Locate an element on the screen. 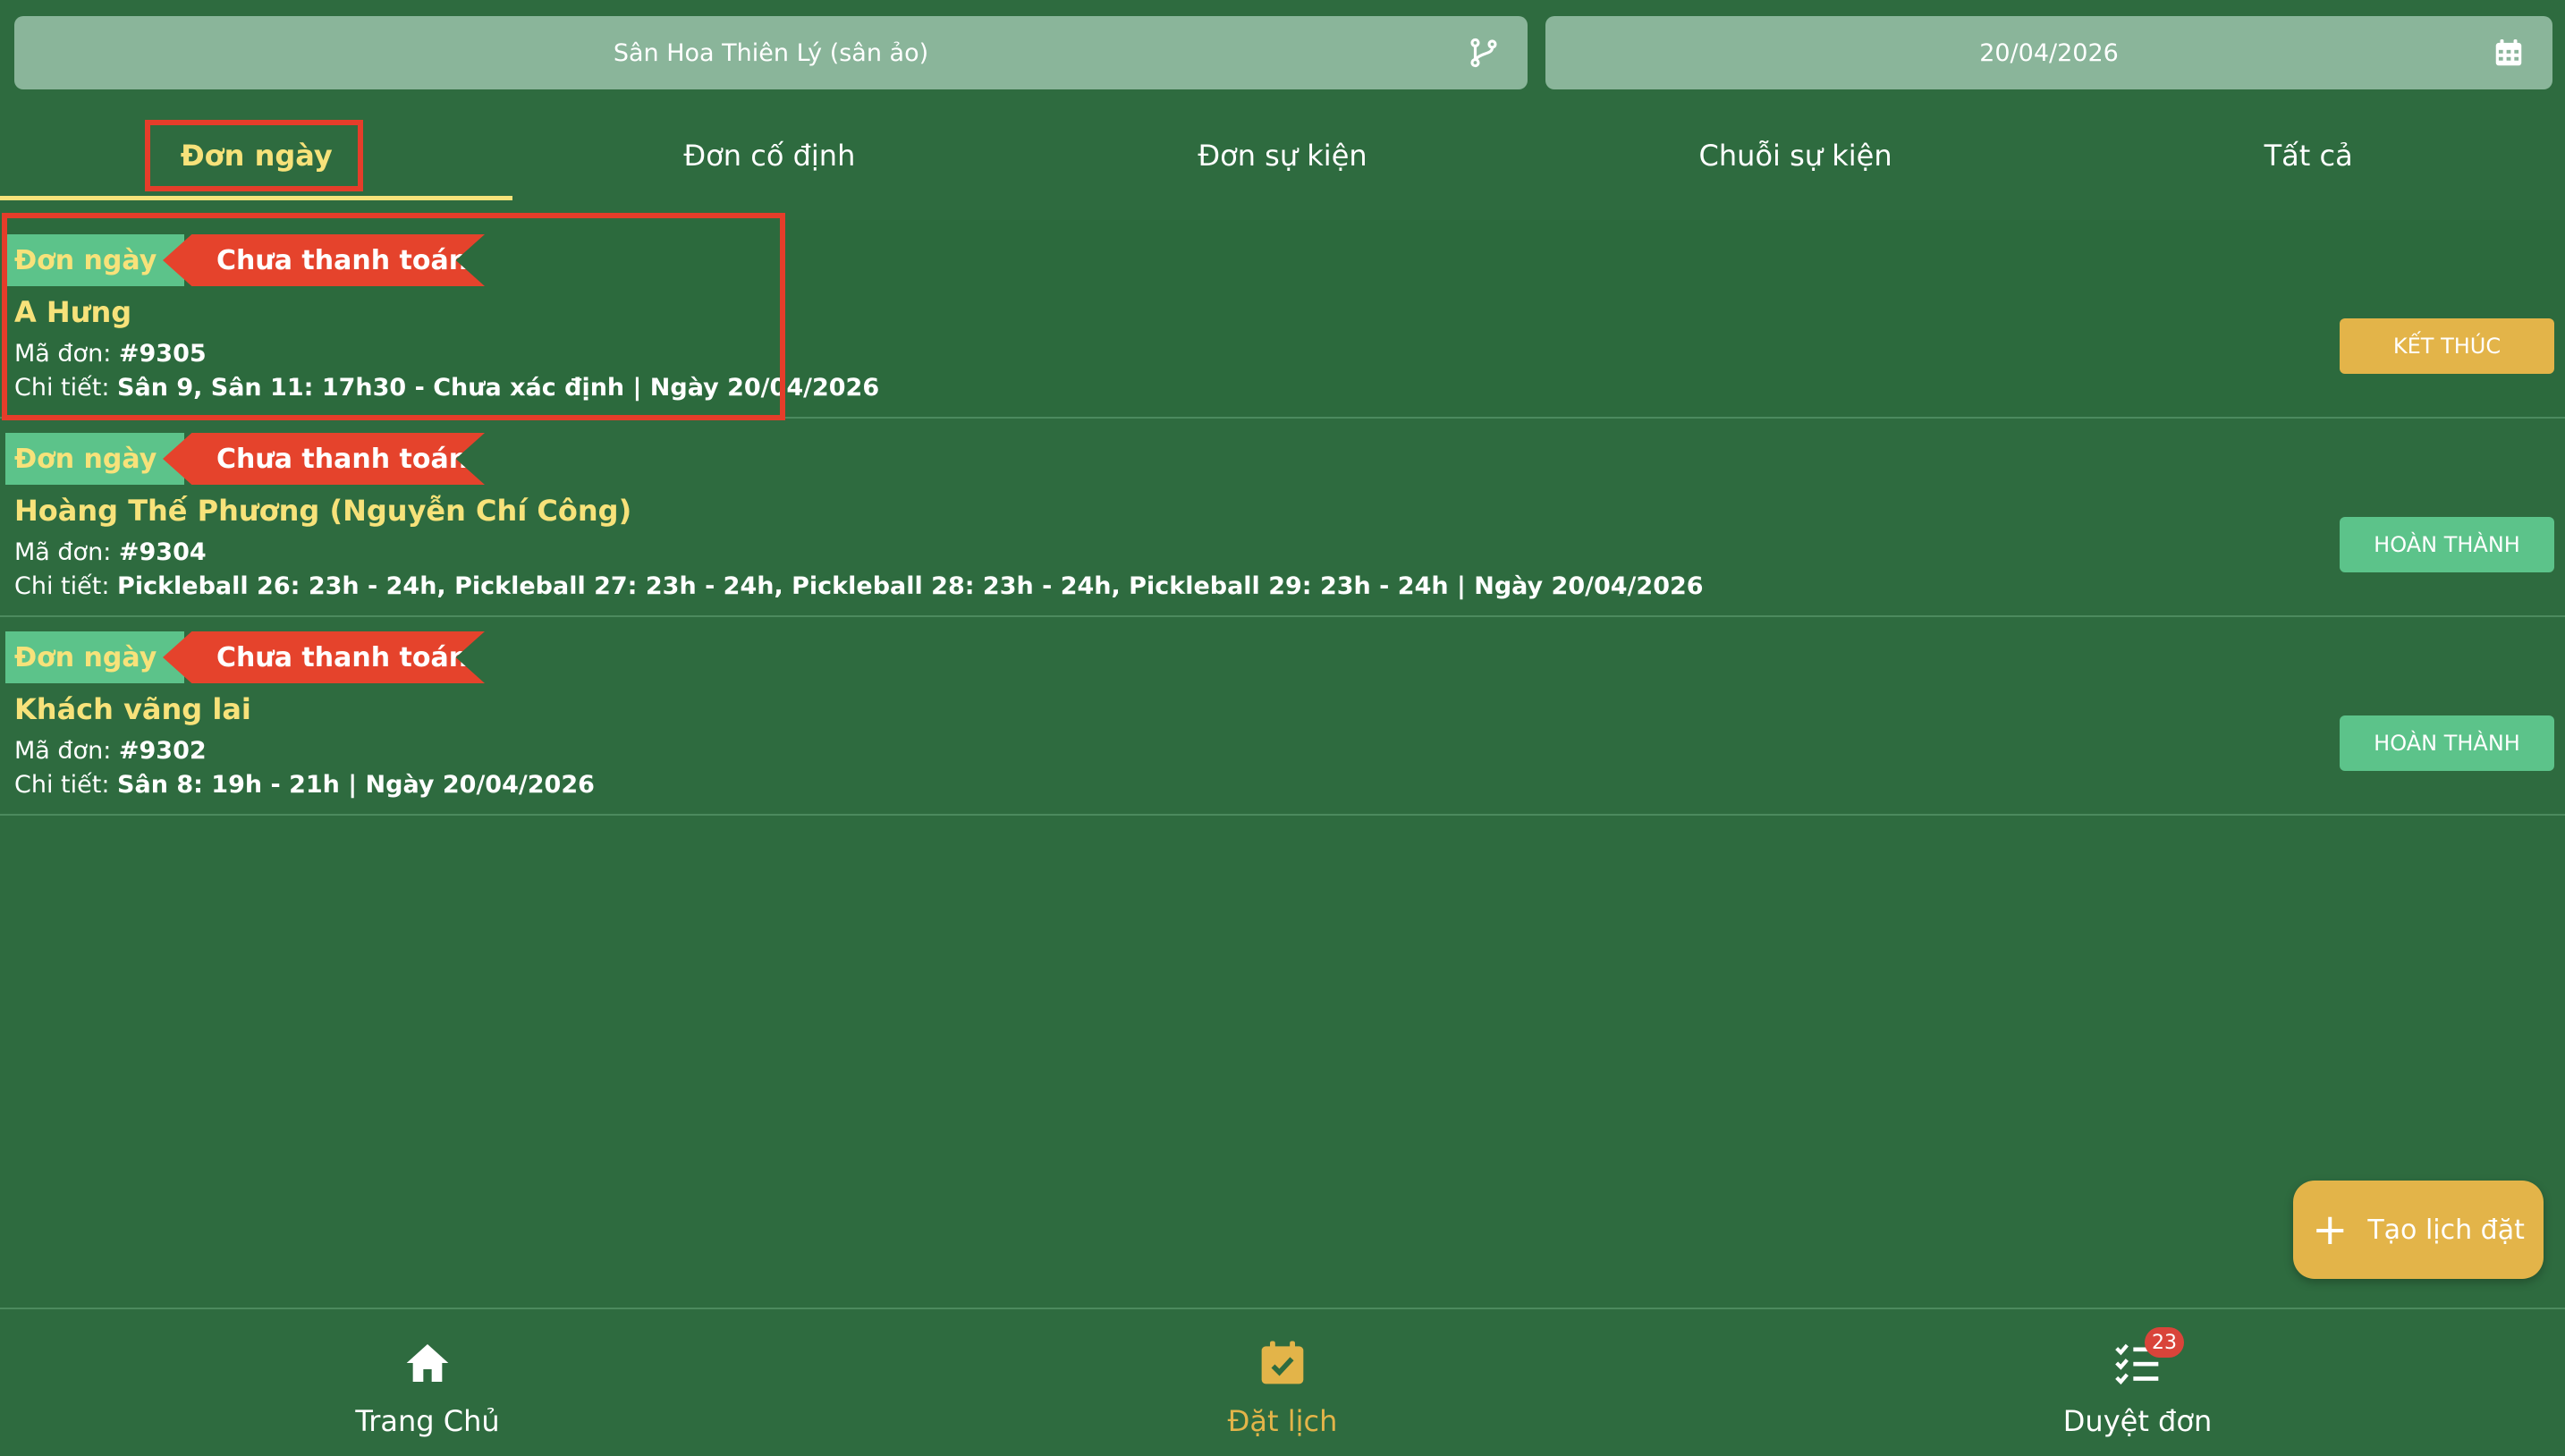 This screenshot has height=1456, width=2565. card-highlight-box is located at coordinates (393, 316).